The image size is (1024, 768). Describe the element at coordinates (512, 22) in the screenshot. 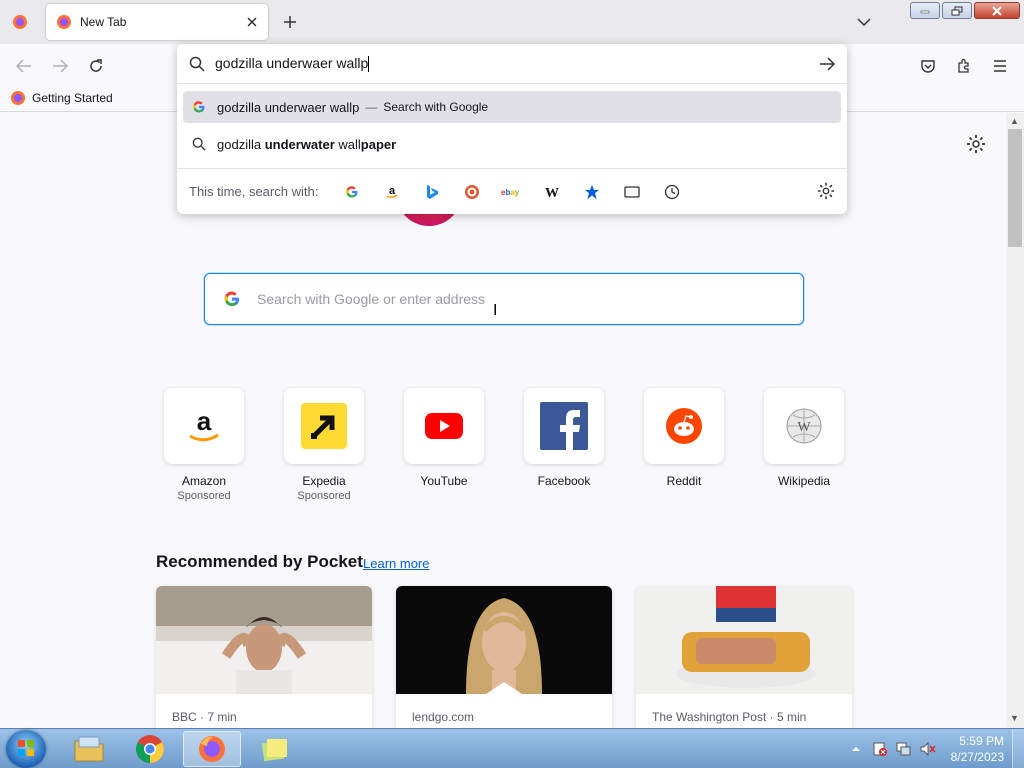

I see `tab-strip: New Tab` at that location.